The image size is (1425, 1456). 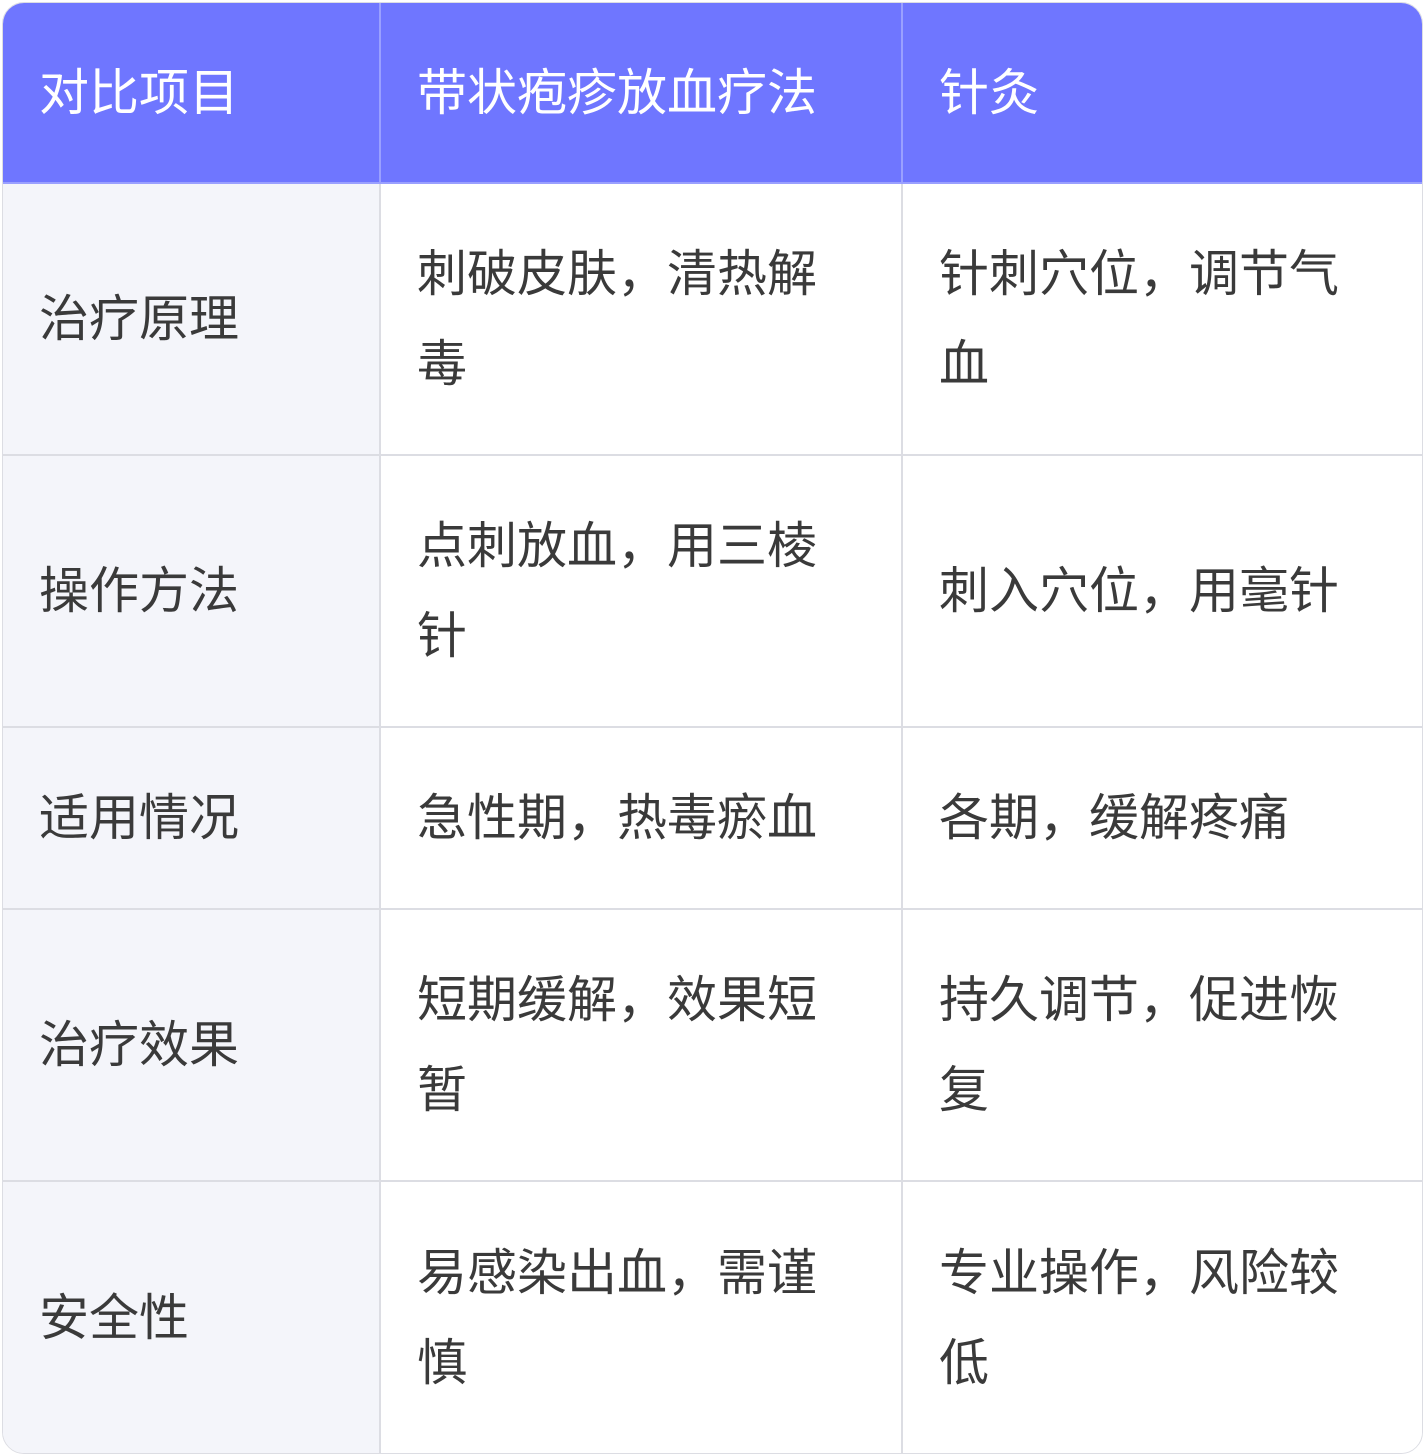 I want to click on table-row: 适用情况 急性期，热毒瘀血 各期，缓解疼痛, so click(x=712, y=818).